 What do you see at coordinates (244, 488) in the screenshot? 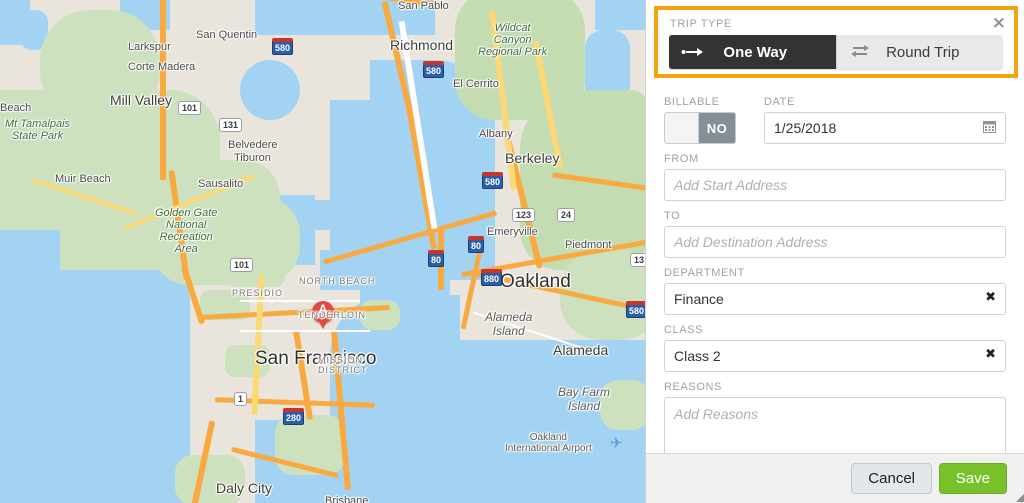
I see `map-label-city: Daly City` at bounding box center [244, 488].